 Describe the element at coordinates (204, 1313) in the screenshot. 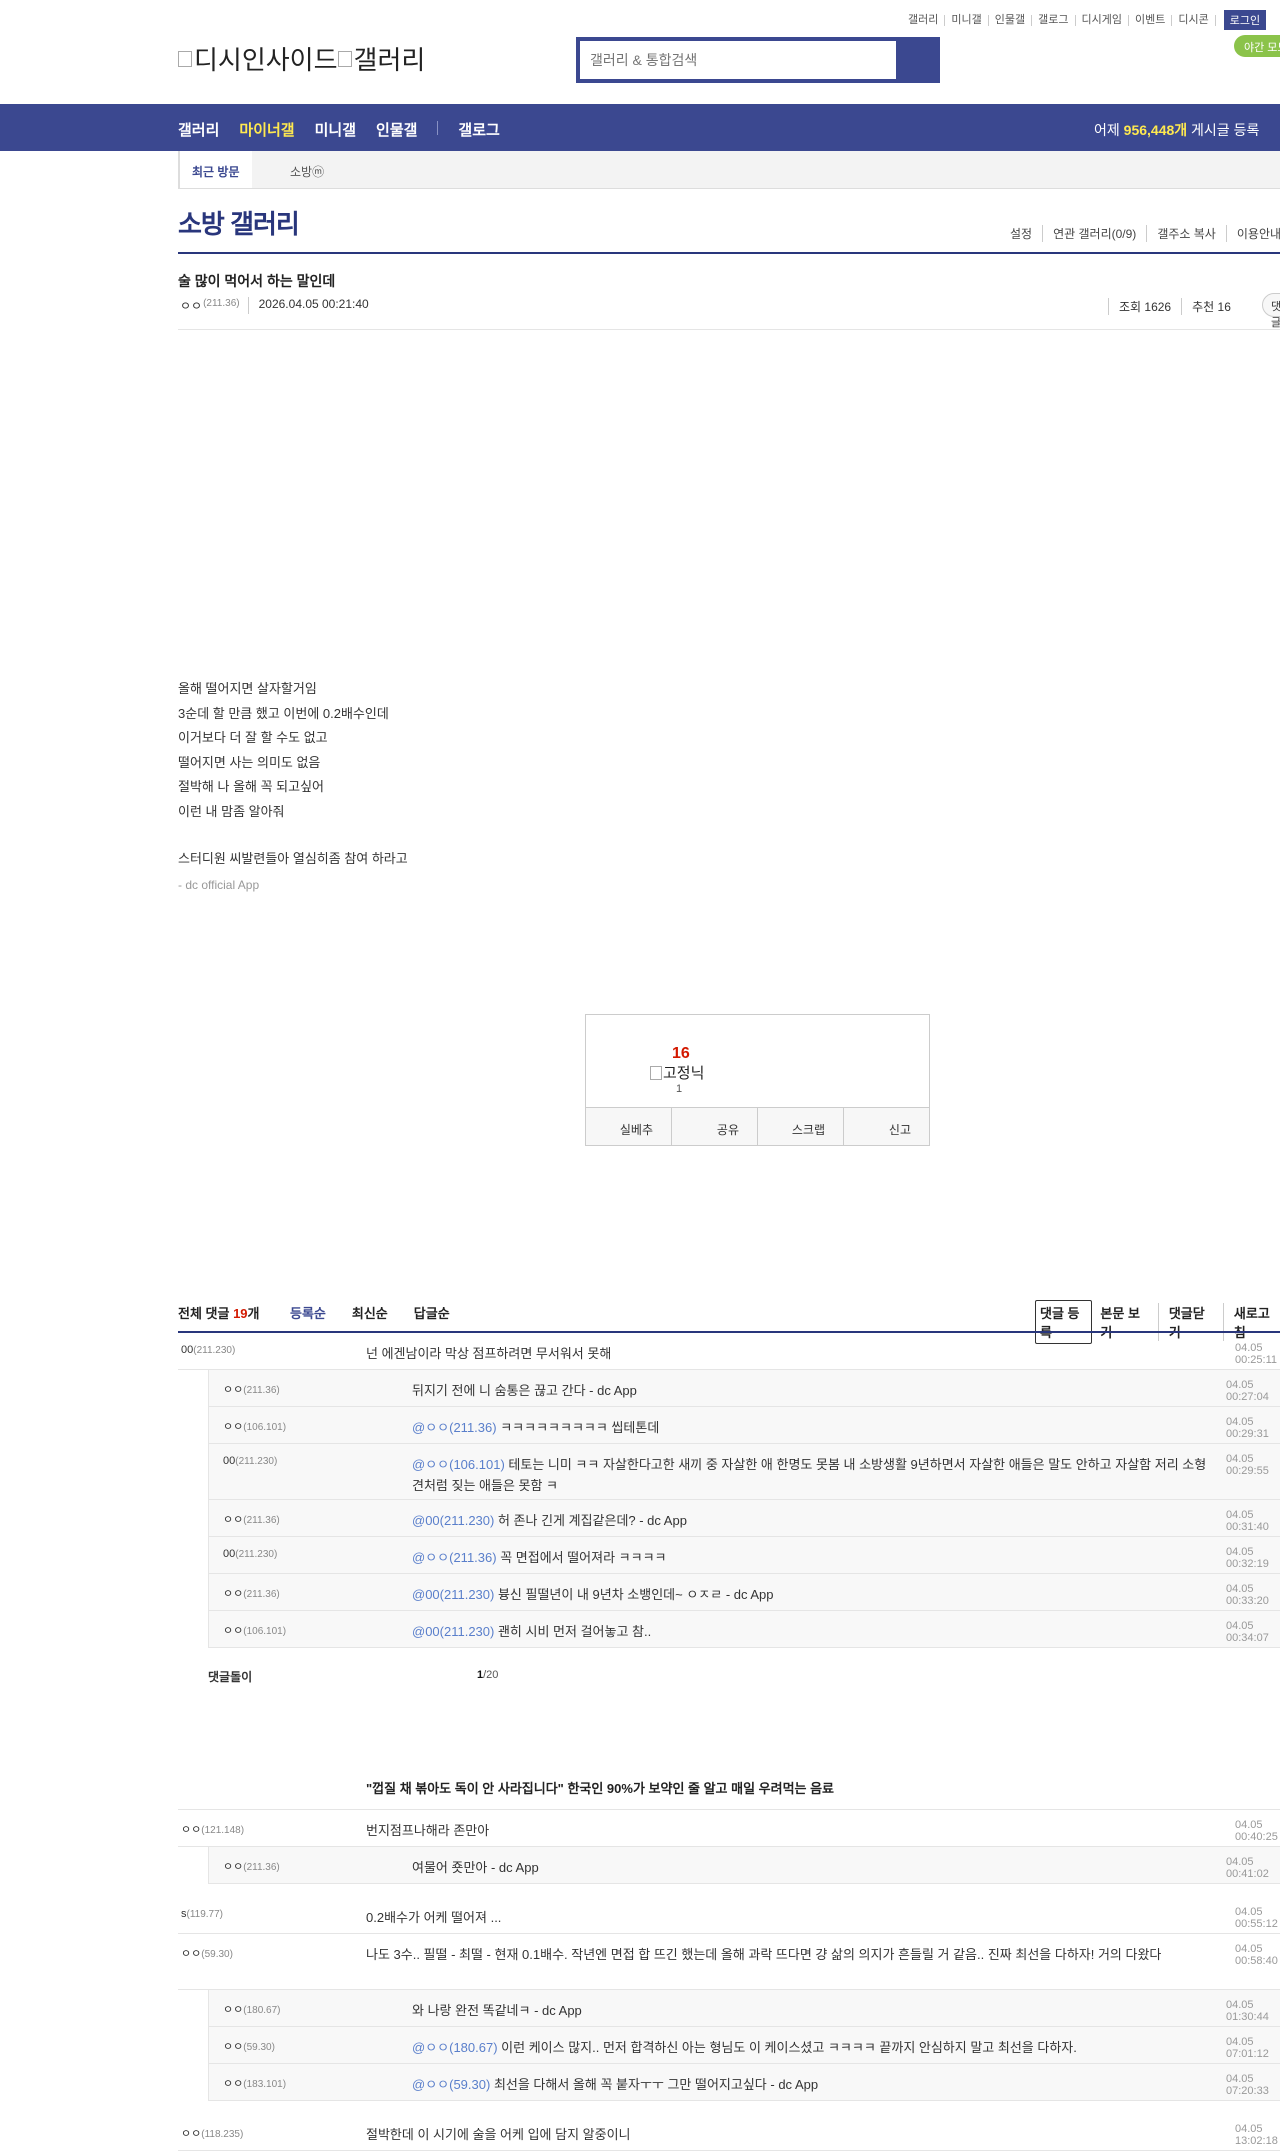

I see `comment-total-label: 전체 댓글` at that location.